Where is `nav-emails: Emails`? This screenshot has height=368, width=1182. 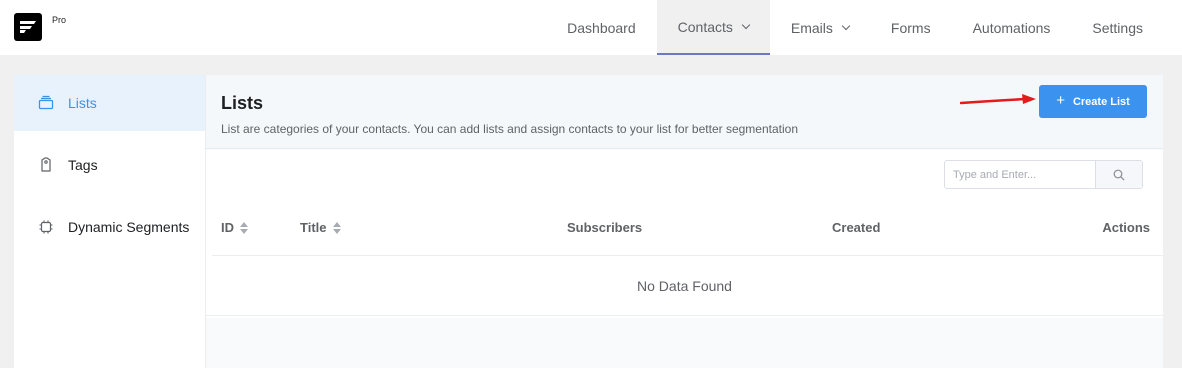 nav-emails: Emails is located at coordinates (820, 27).